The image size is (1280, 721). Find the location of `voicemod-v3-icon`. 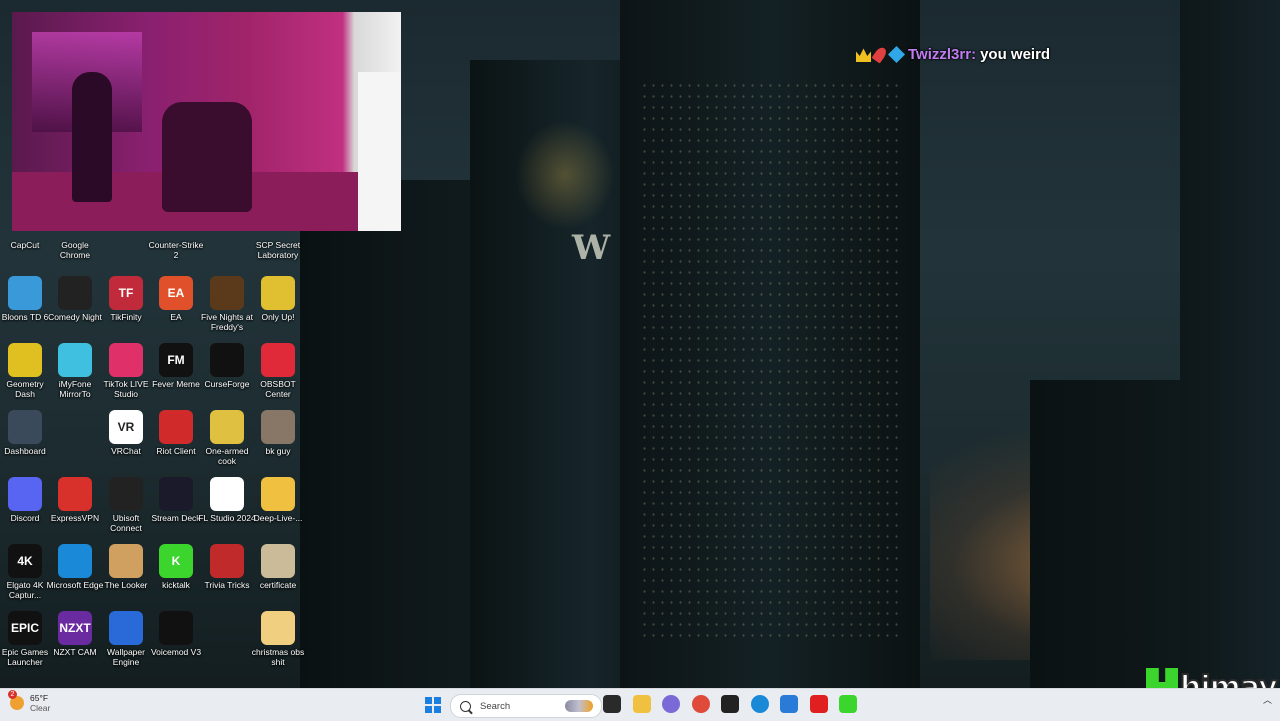

voicemod-v3-icon is located at coordinates (176, 628).